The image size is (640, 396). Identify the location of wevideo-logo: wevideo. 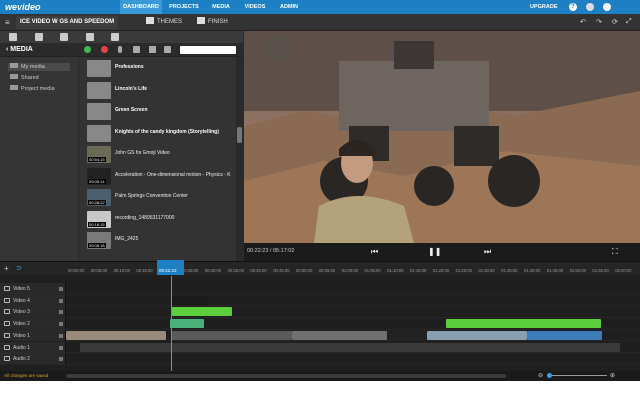
(23, 7).